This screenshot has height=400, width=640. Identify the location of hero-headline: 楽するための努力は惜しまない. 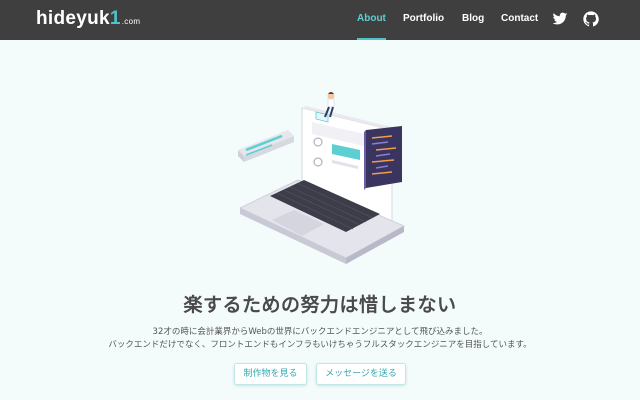
(320, 305).